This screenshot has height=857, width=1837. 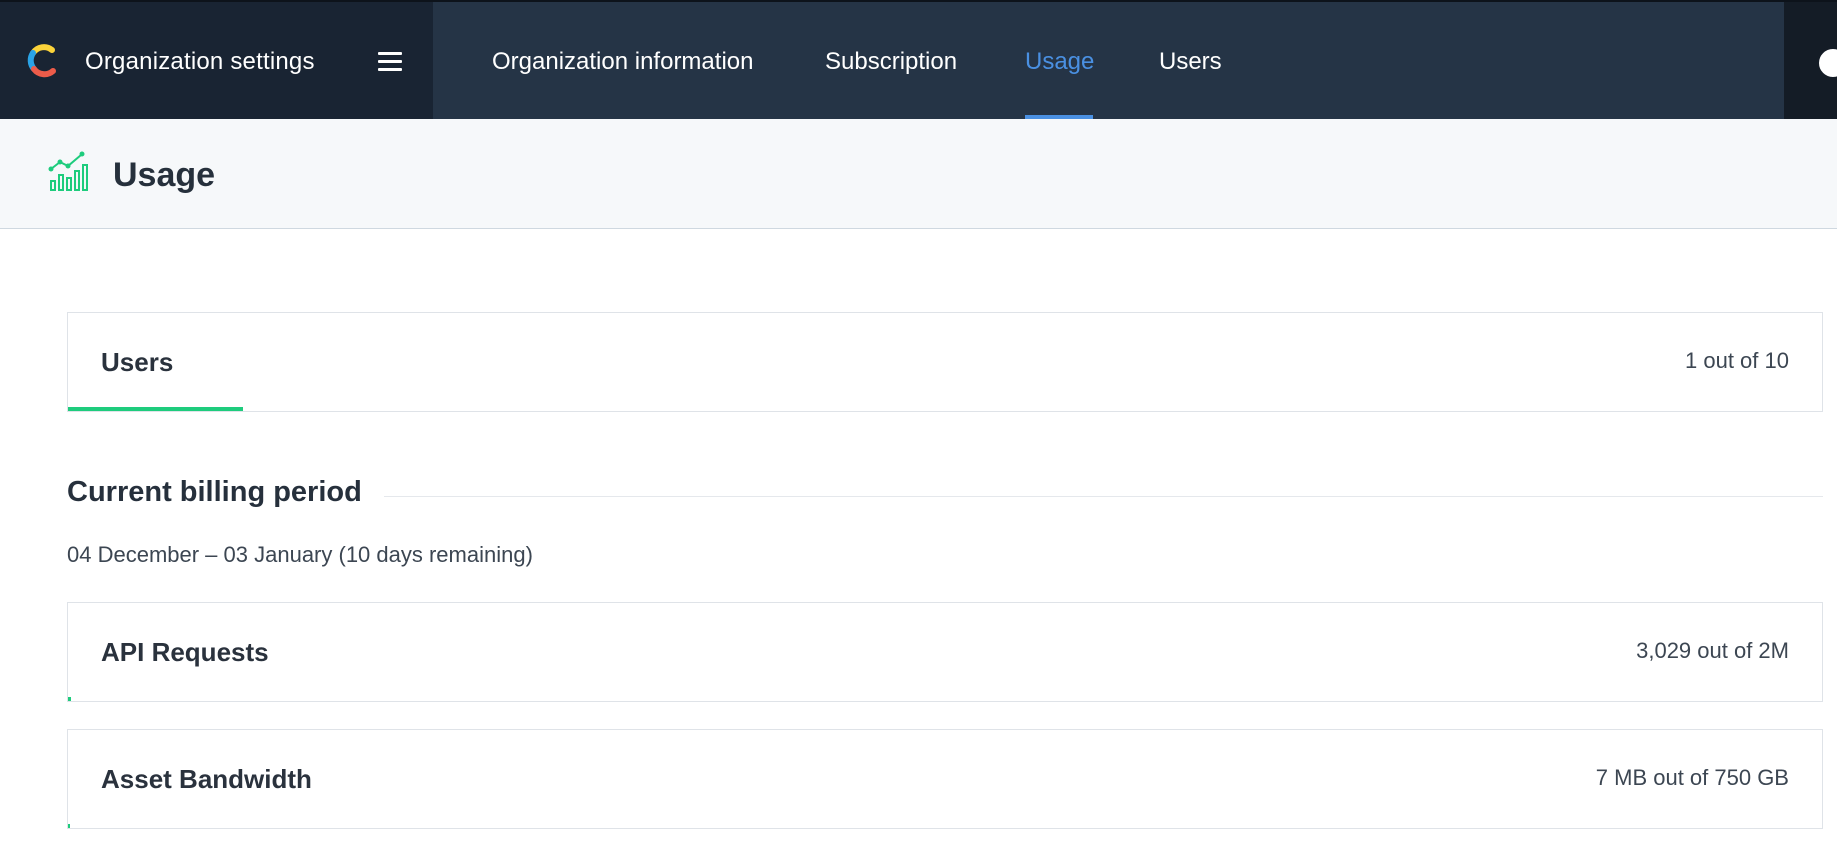 What do you see at coordinates (945, 699) in the screenshot?
I see `api-requests-progress-bar` at bounding box center [945, 699].